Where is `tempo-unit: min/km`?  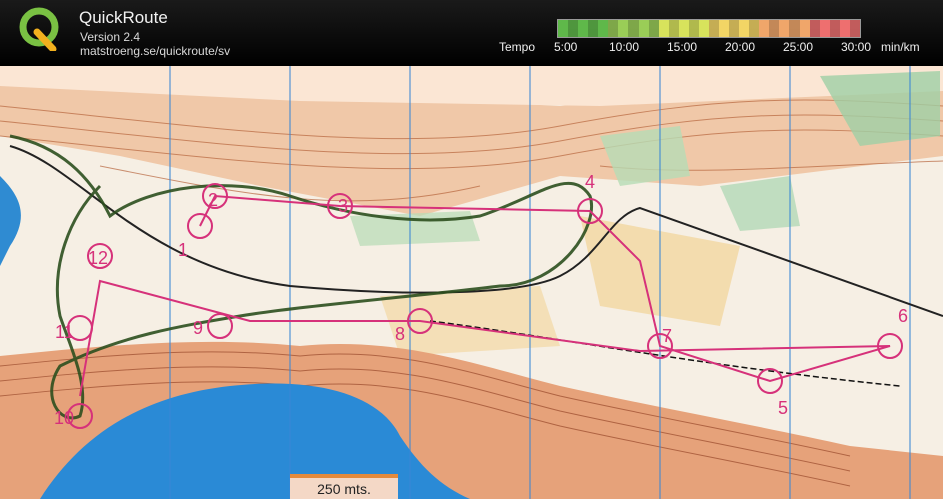
tempo-unit: min/km is located at coordinates (900, 47).